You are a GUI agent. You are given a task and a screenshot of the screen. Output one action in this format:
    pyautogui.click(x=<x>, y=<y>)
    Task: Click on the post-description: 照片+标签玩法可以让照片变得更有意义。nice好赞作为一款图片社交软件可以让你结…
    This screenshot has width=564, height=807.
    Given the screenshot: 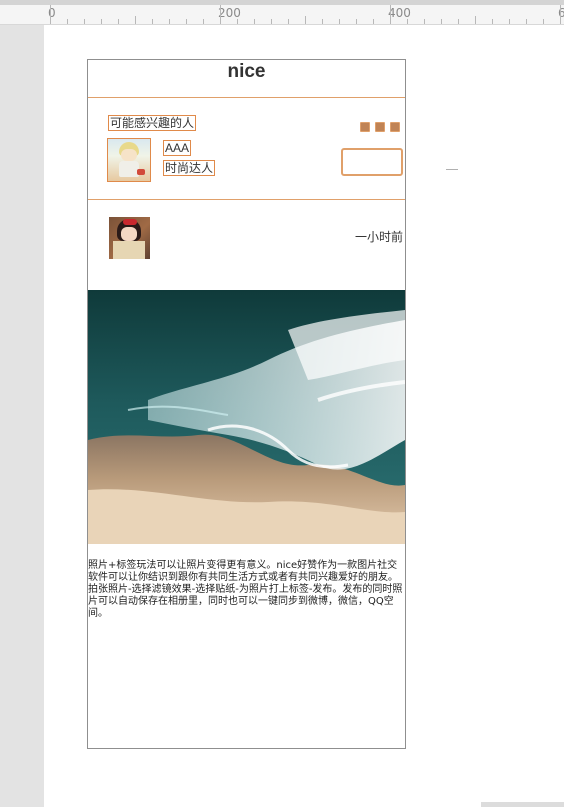 What is the action you would take?
    pyautogui.click(x=245, y=589)
    